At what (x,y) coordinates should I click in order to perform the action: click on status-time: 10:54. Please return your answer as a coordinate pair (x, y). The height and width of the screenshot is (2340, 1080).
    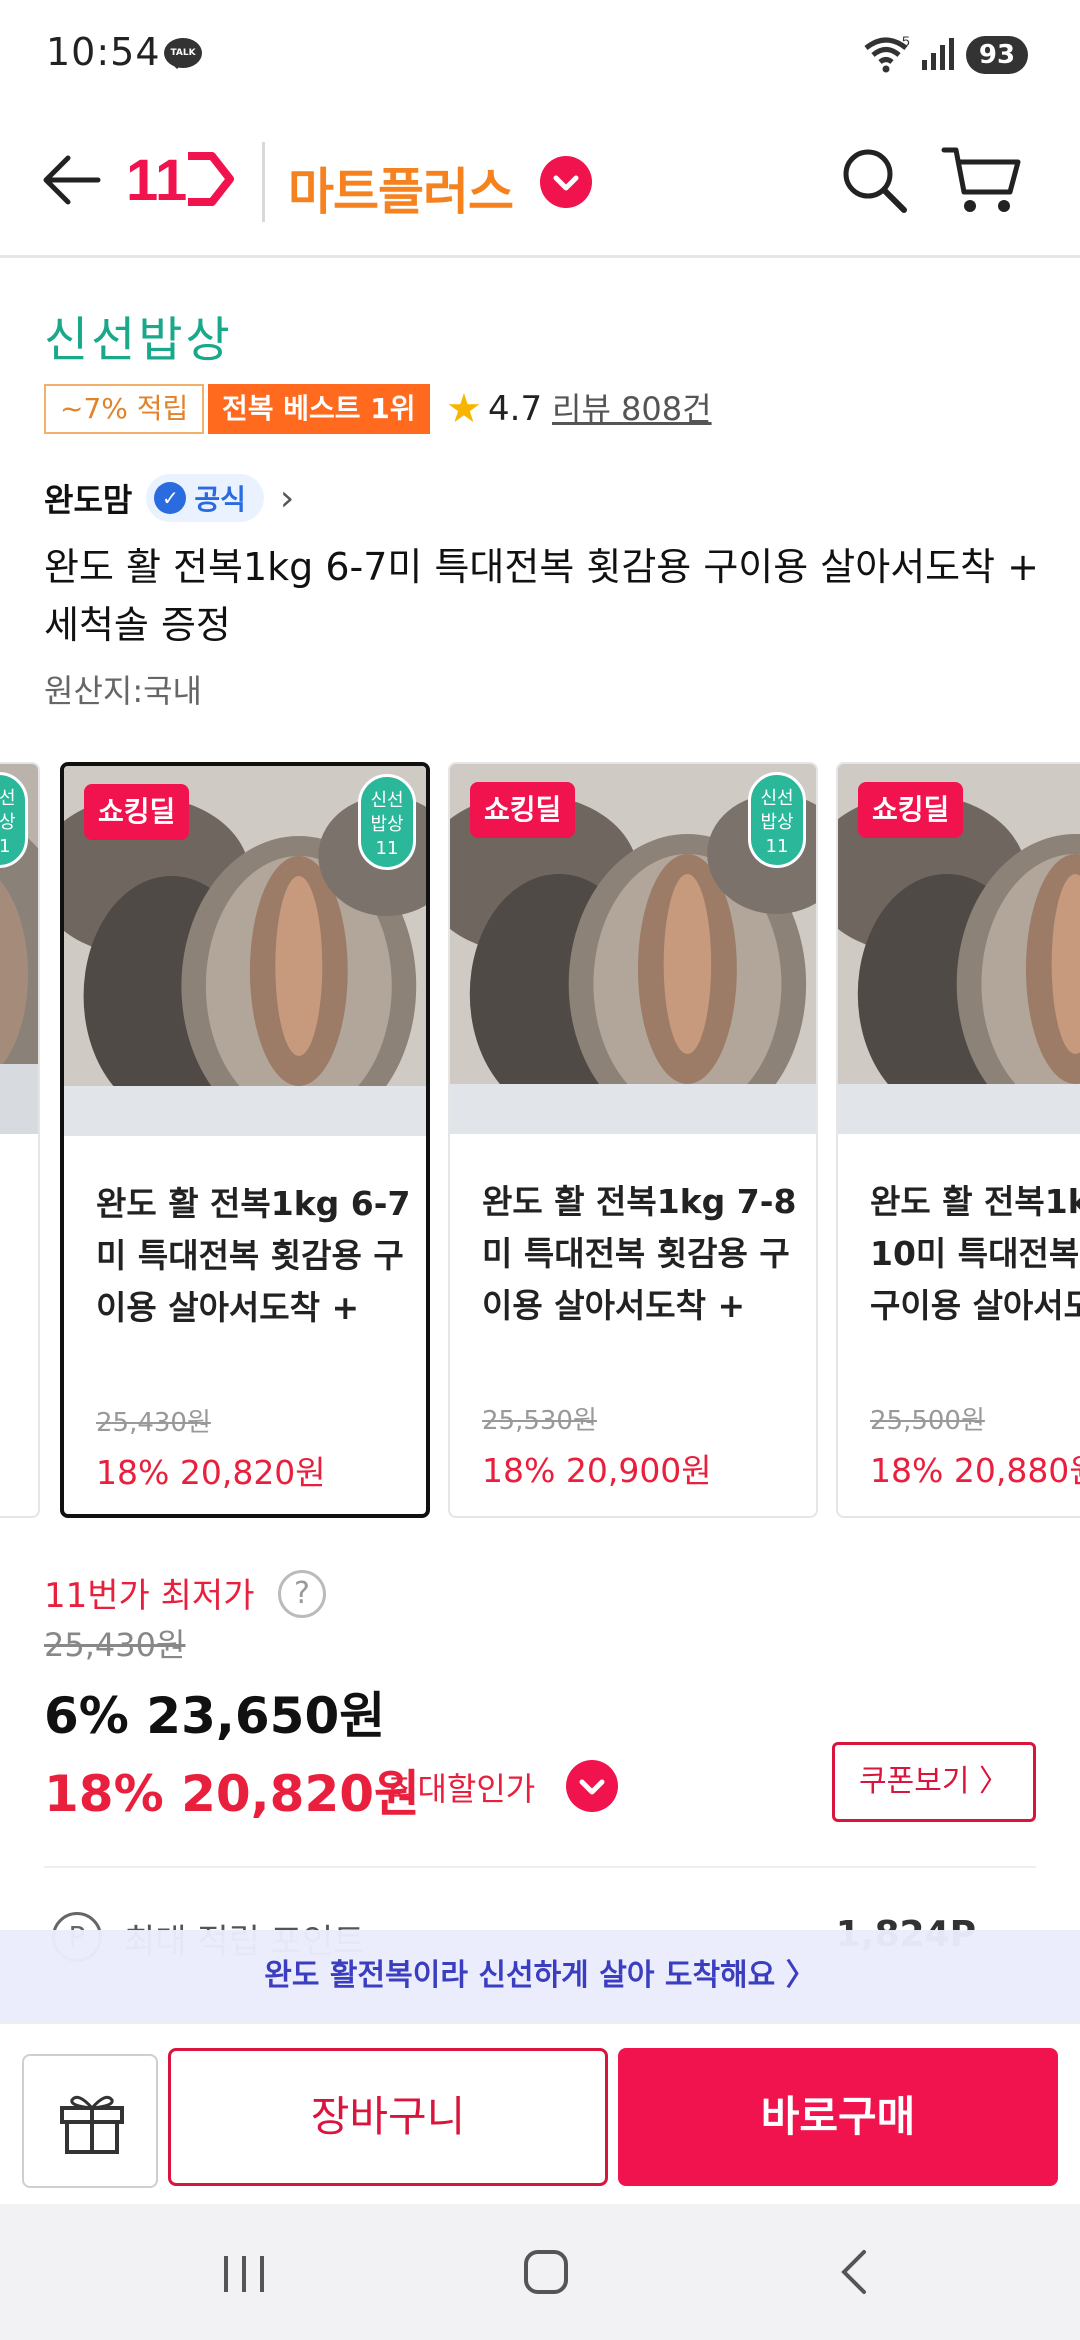
    Looking at the image, I should click on (103, 52).